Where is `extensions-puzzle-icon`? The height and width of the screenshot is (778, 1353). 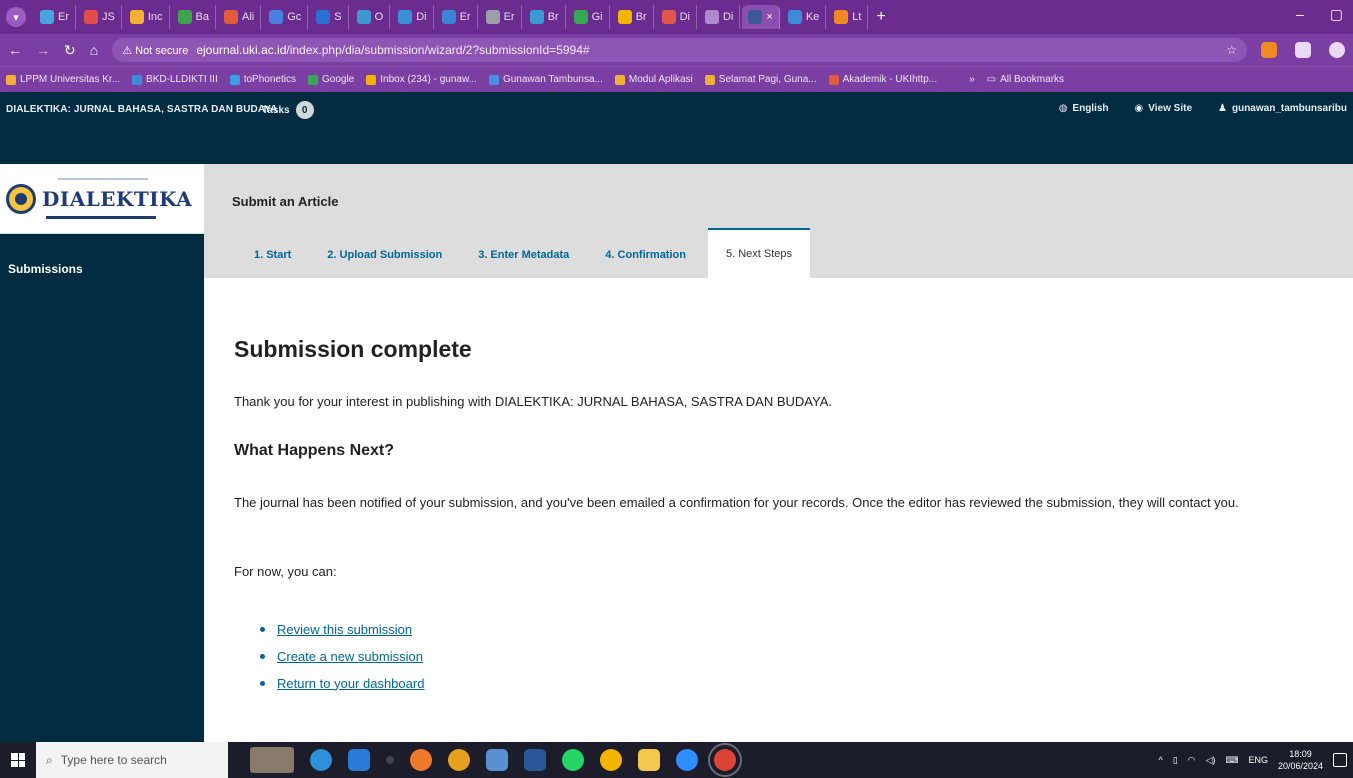
extensions-puzzle-icon is located at coordinates (1303, 50).